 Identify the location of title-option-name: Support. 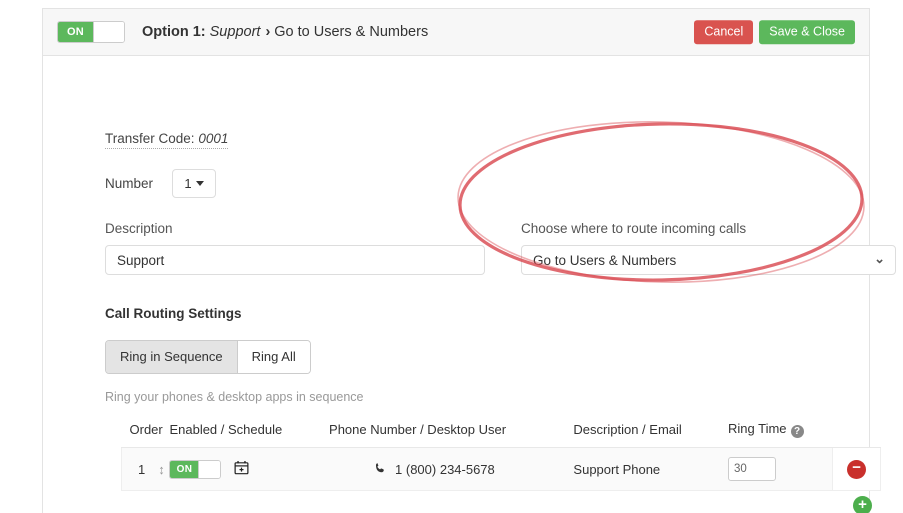
(235, 32).